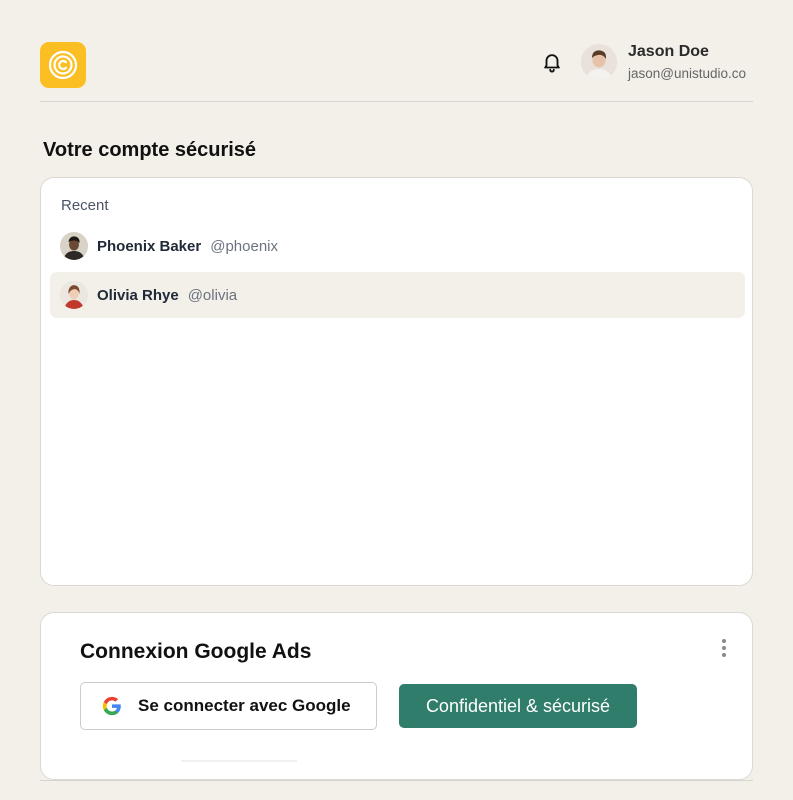  What do you see at coordinates (63, 65) in the screenshot?
I see `app-logo-icon` at bounding box center [63, 65].